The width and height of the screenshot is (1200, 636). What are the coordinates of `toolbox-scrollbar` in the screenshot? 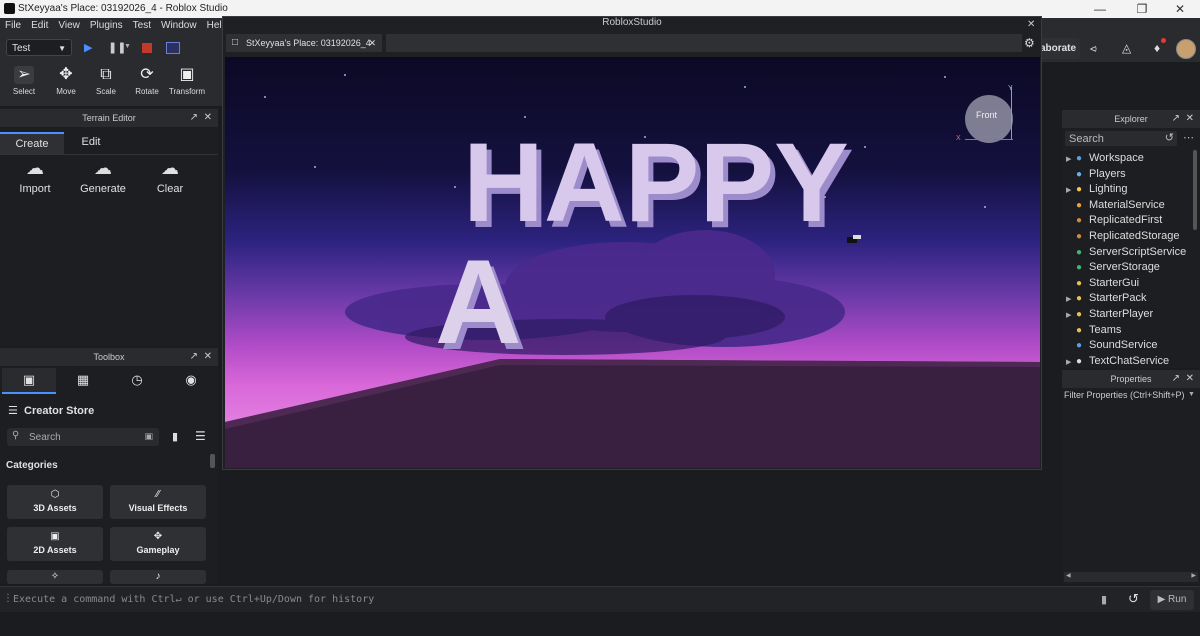 It's located at (212, 461).